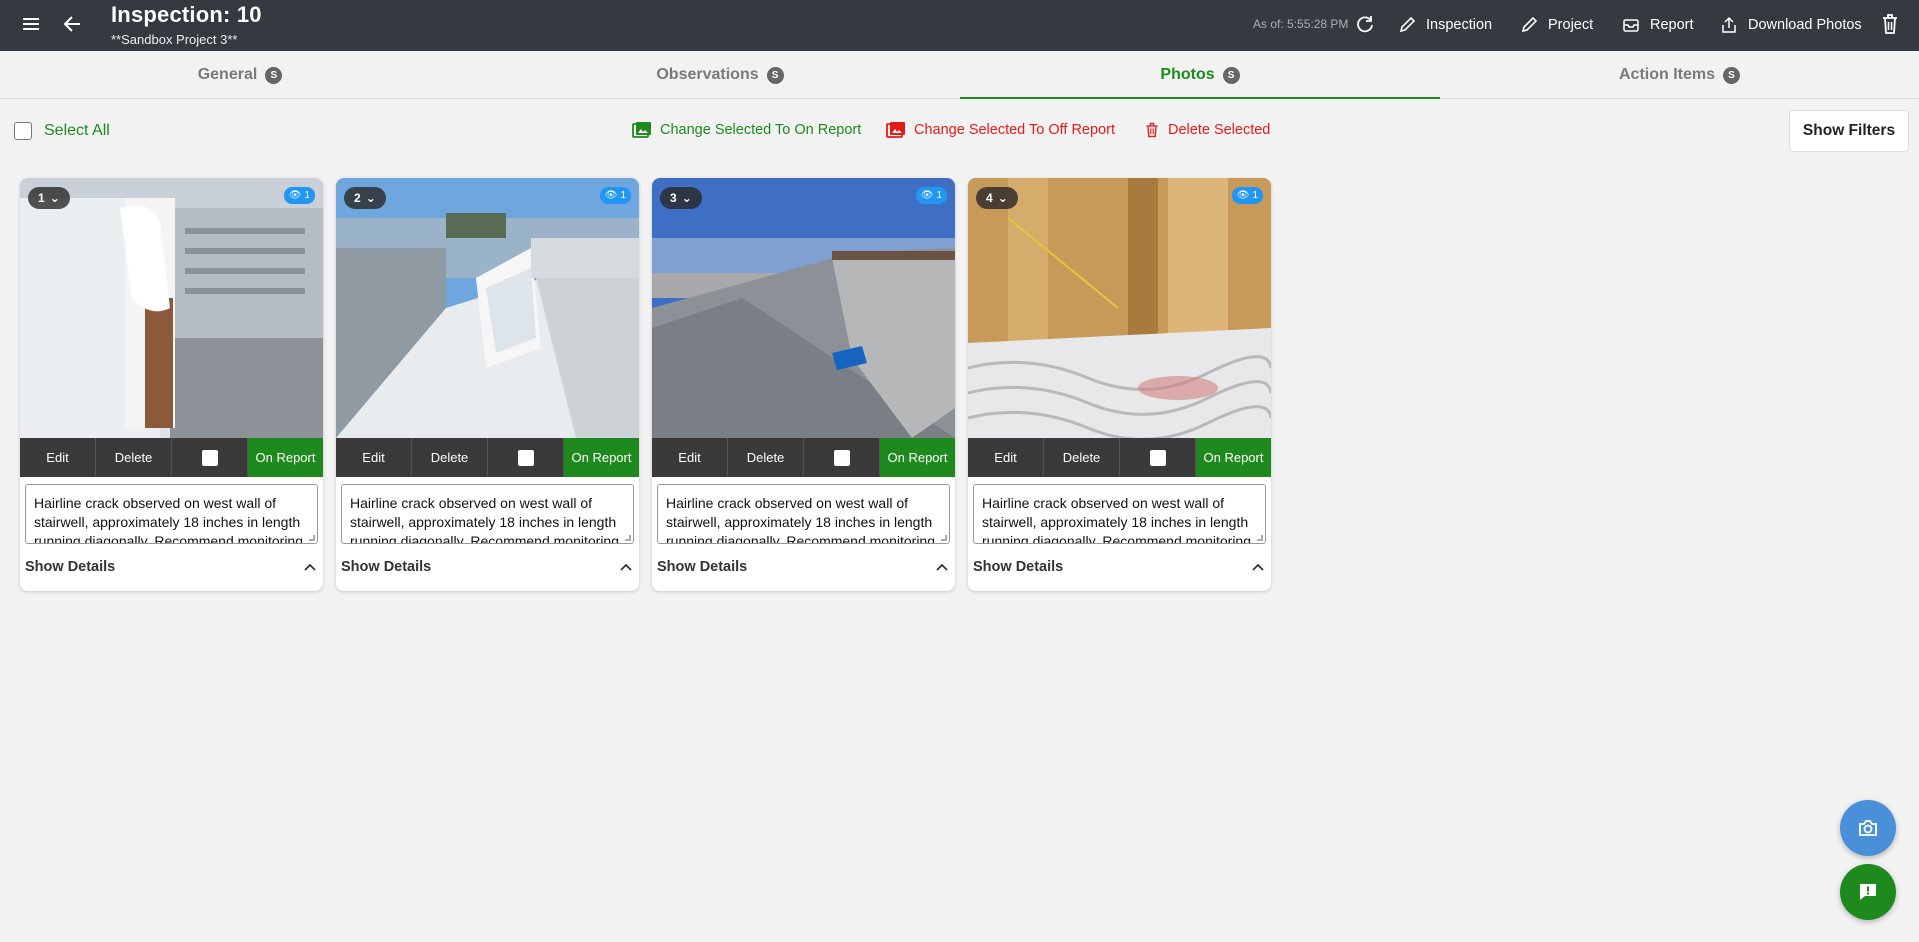 The image size is (1919, 942). Describe the element at coordinates (989, 198) in the screenshot. I see `photo-number: 4` at that location.